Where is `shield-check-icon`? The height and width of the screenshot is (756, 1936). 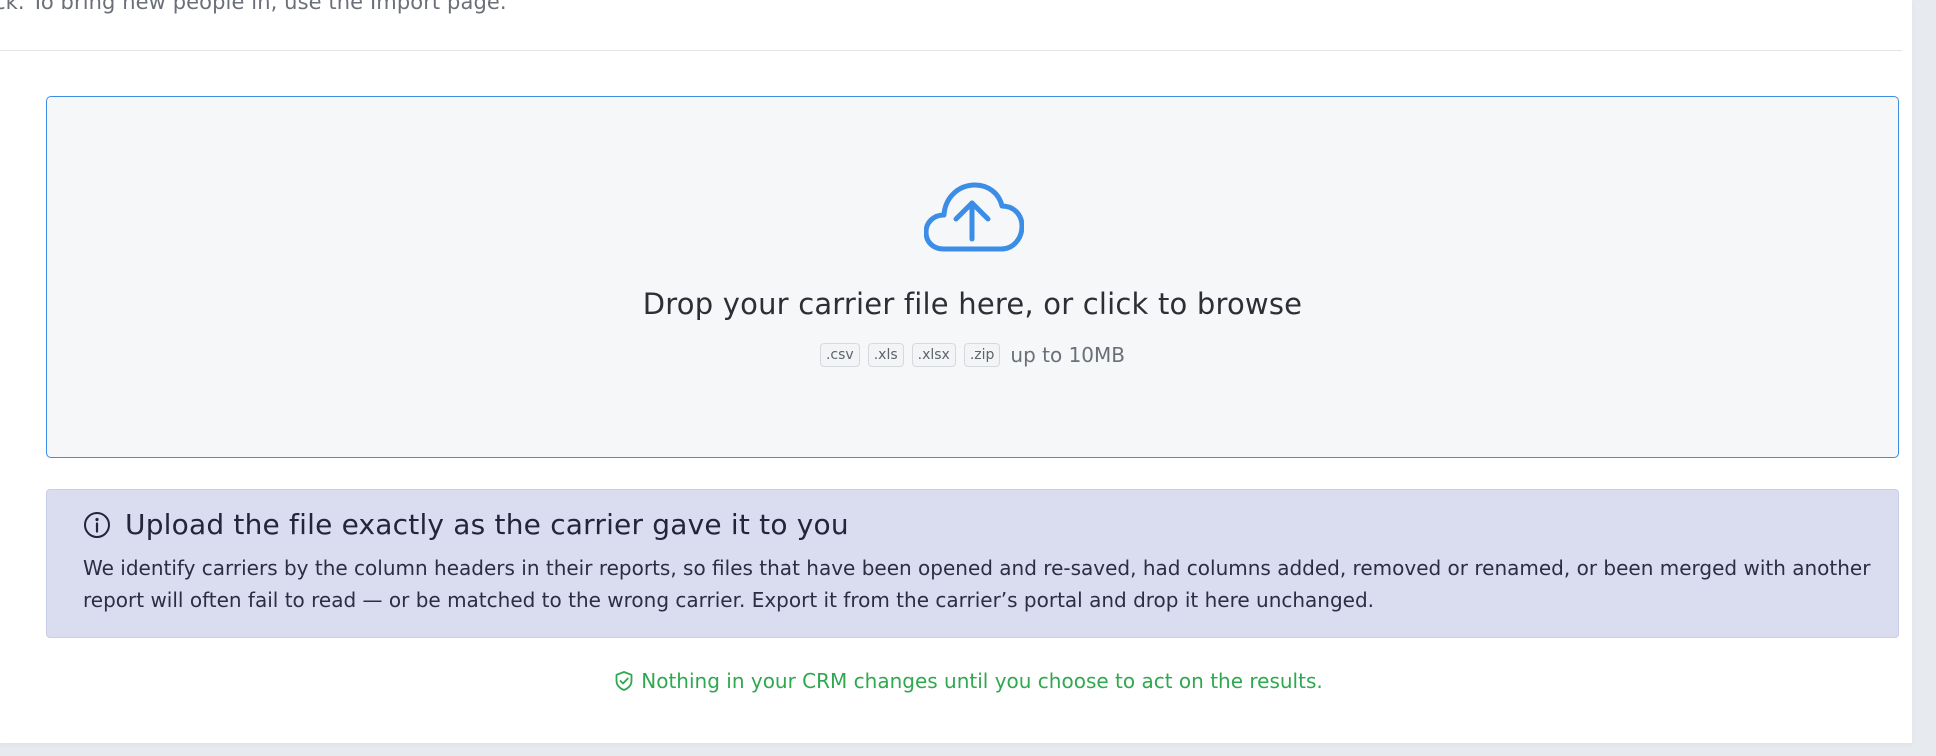 shield-check-icon is located at coordinates (624, 681).